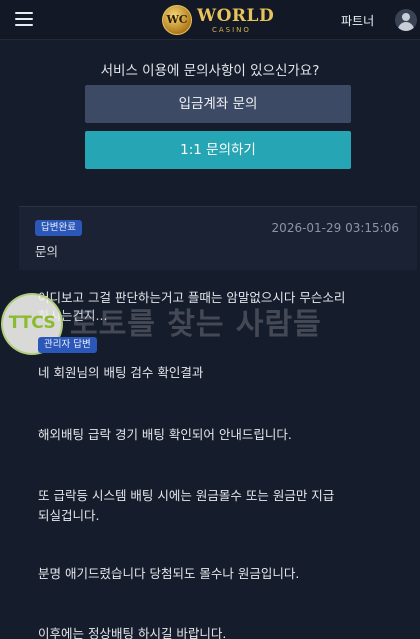 The image size is (420, 639). I want to click on answer-line: 네 회원님의 배팅 검수 확인결과, so click(121, 372).